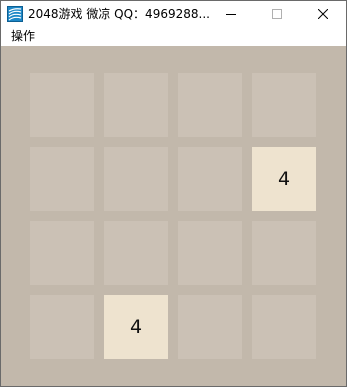 The image size is (347, 387). Describe the element at coordinates (62, 327) in the screenshot. I see `tile-r3-c0` at that location.